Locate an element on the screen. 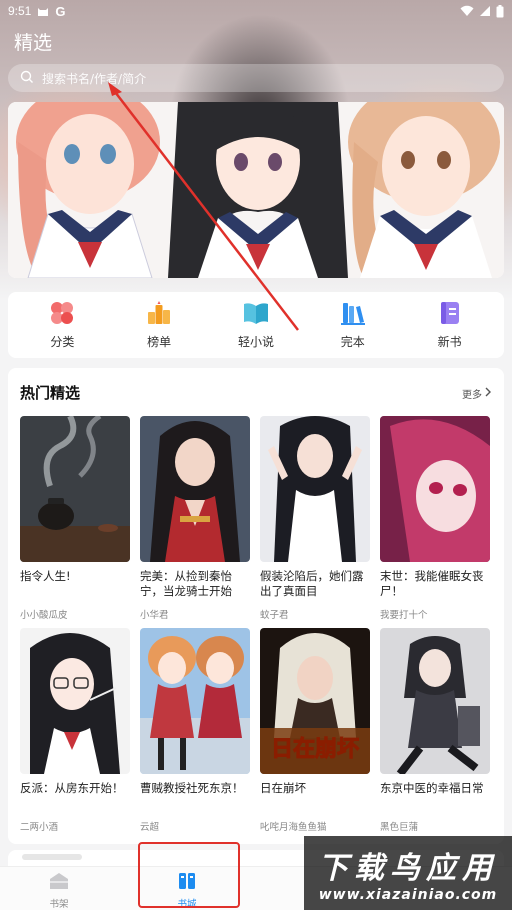 The width and height of the screenshot is (512, 910). category-label: 分类 is located at coordinates (62, 342).